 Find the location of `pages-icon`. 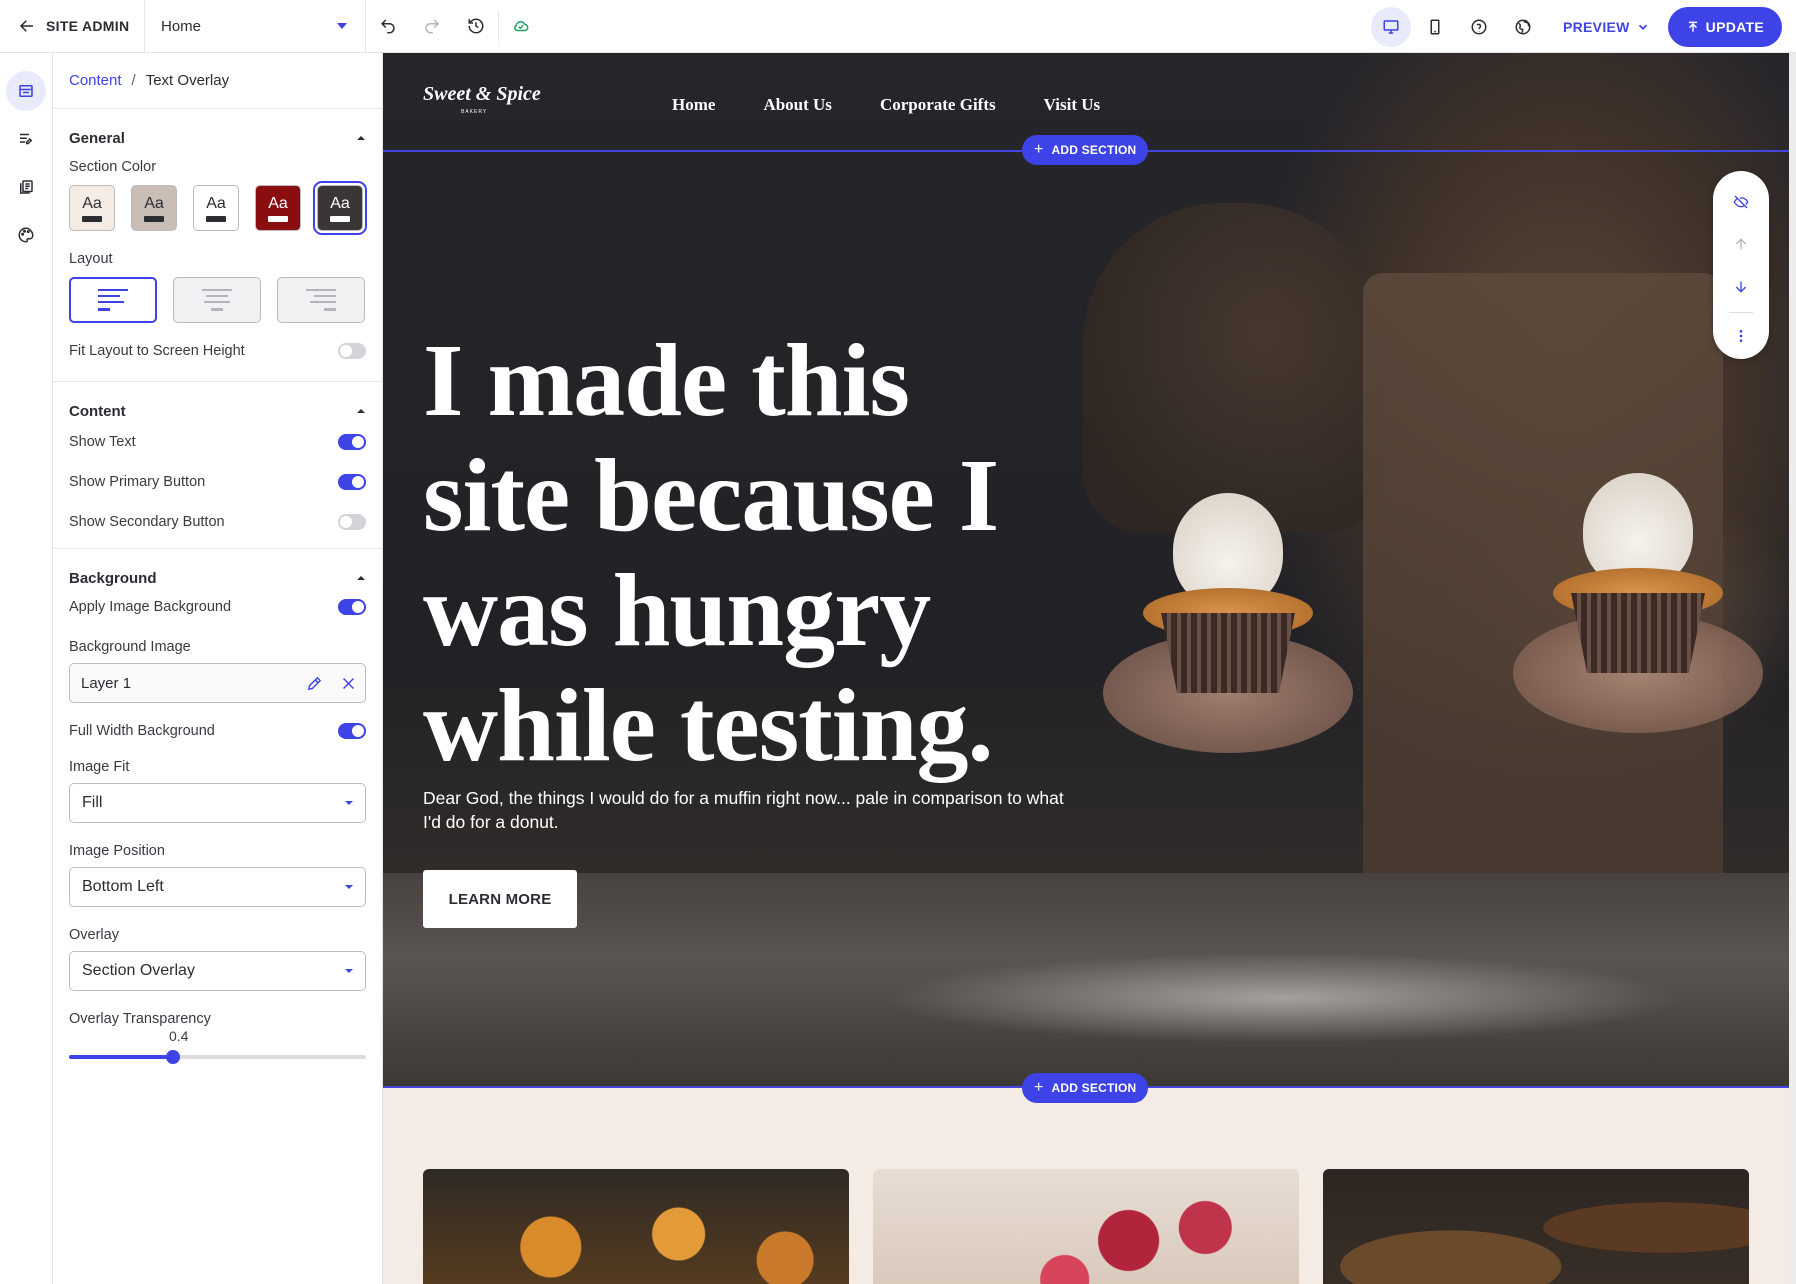

pages-icon is located at coordinates (26, 187).